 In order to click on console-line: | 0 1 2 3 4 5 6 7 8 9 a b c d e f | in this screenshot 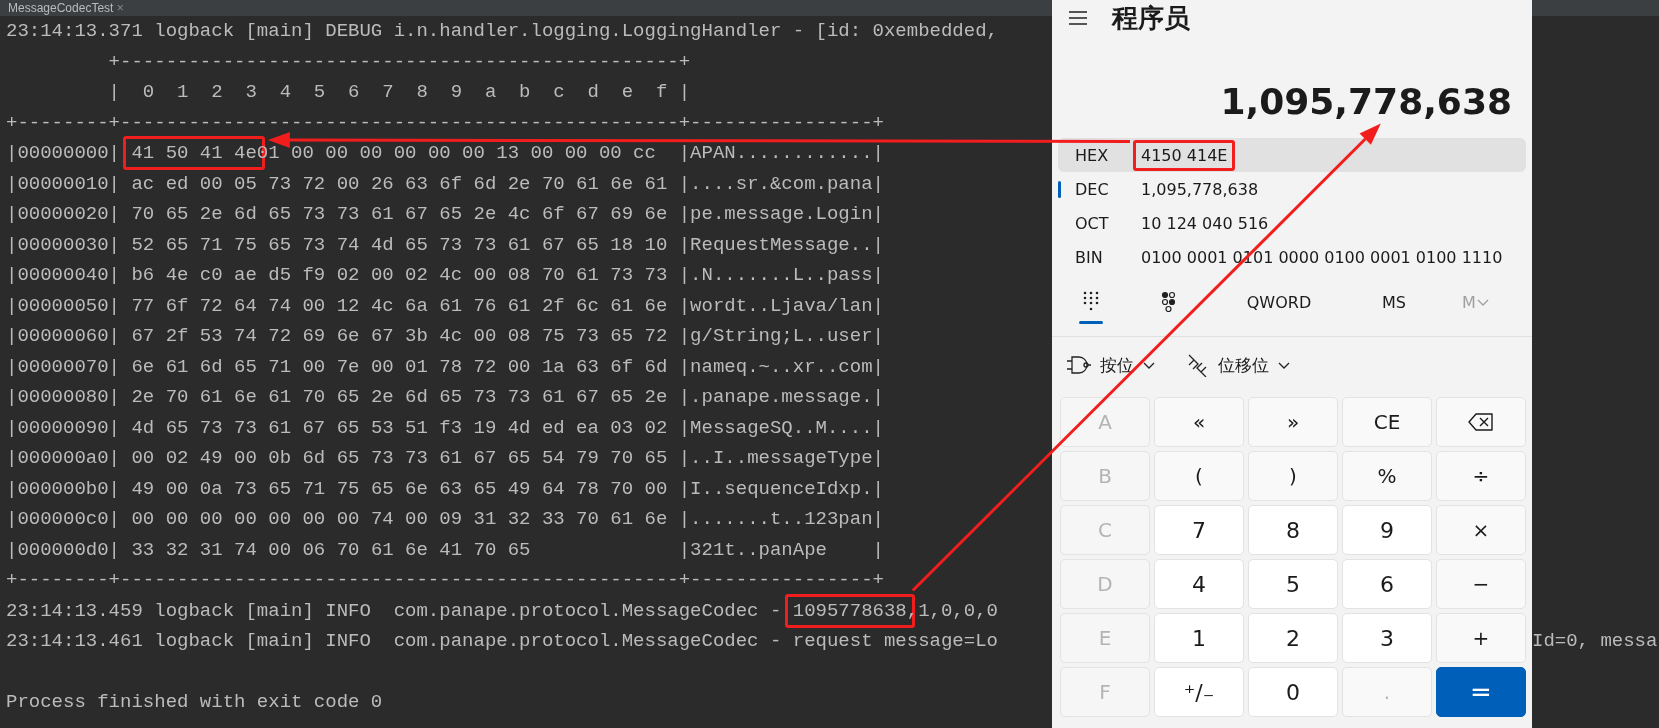, I will do `click(399, 92)`.